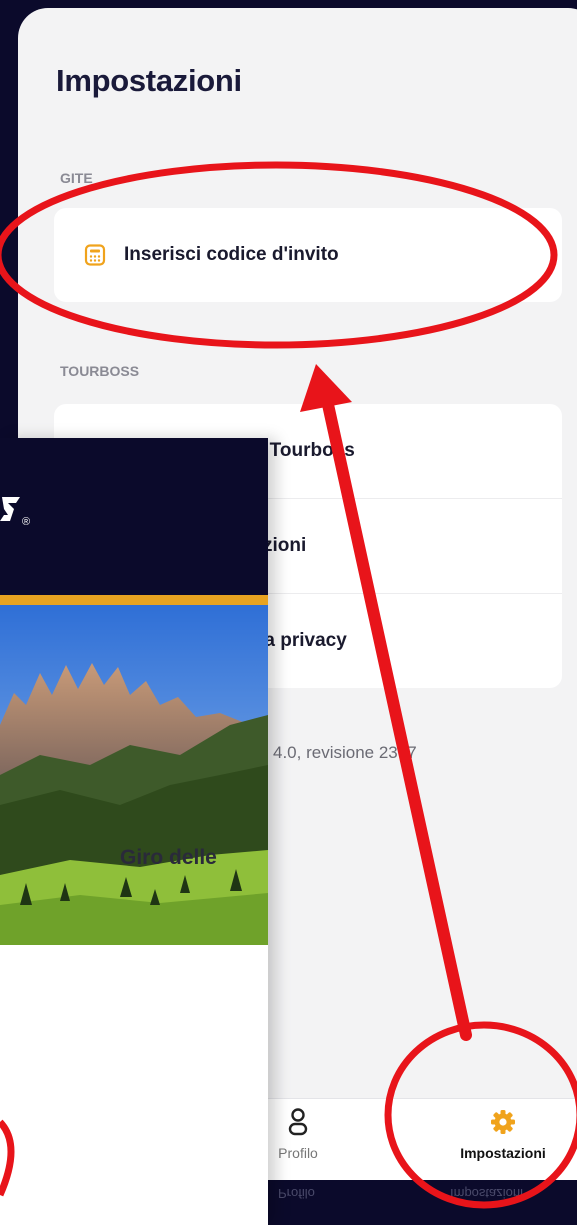  I want to click on gear-icon, so click(503, 1122).